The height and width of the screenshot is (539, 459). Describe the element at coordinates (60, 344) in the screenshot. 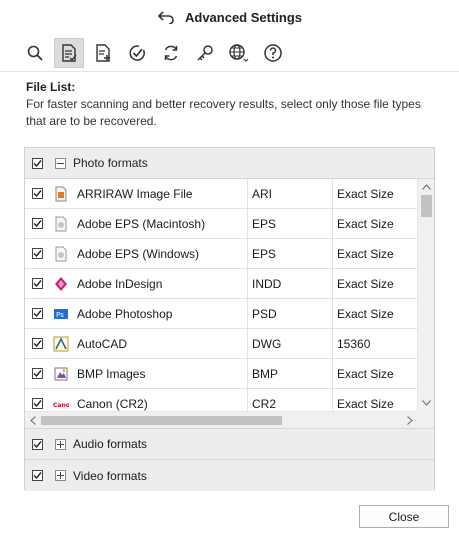

I see `autocad-icon` at that location.